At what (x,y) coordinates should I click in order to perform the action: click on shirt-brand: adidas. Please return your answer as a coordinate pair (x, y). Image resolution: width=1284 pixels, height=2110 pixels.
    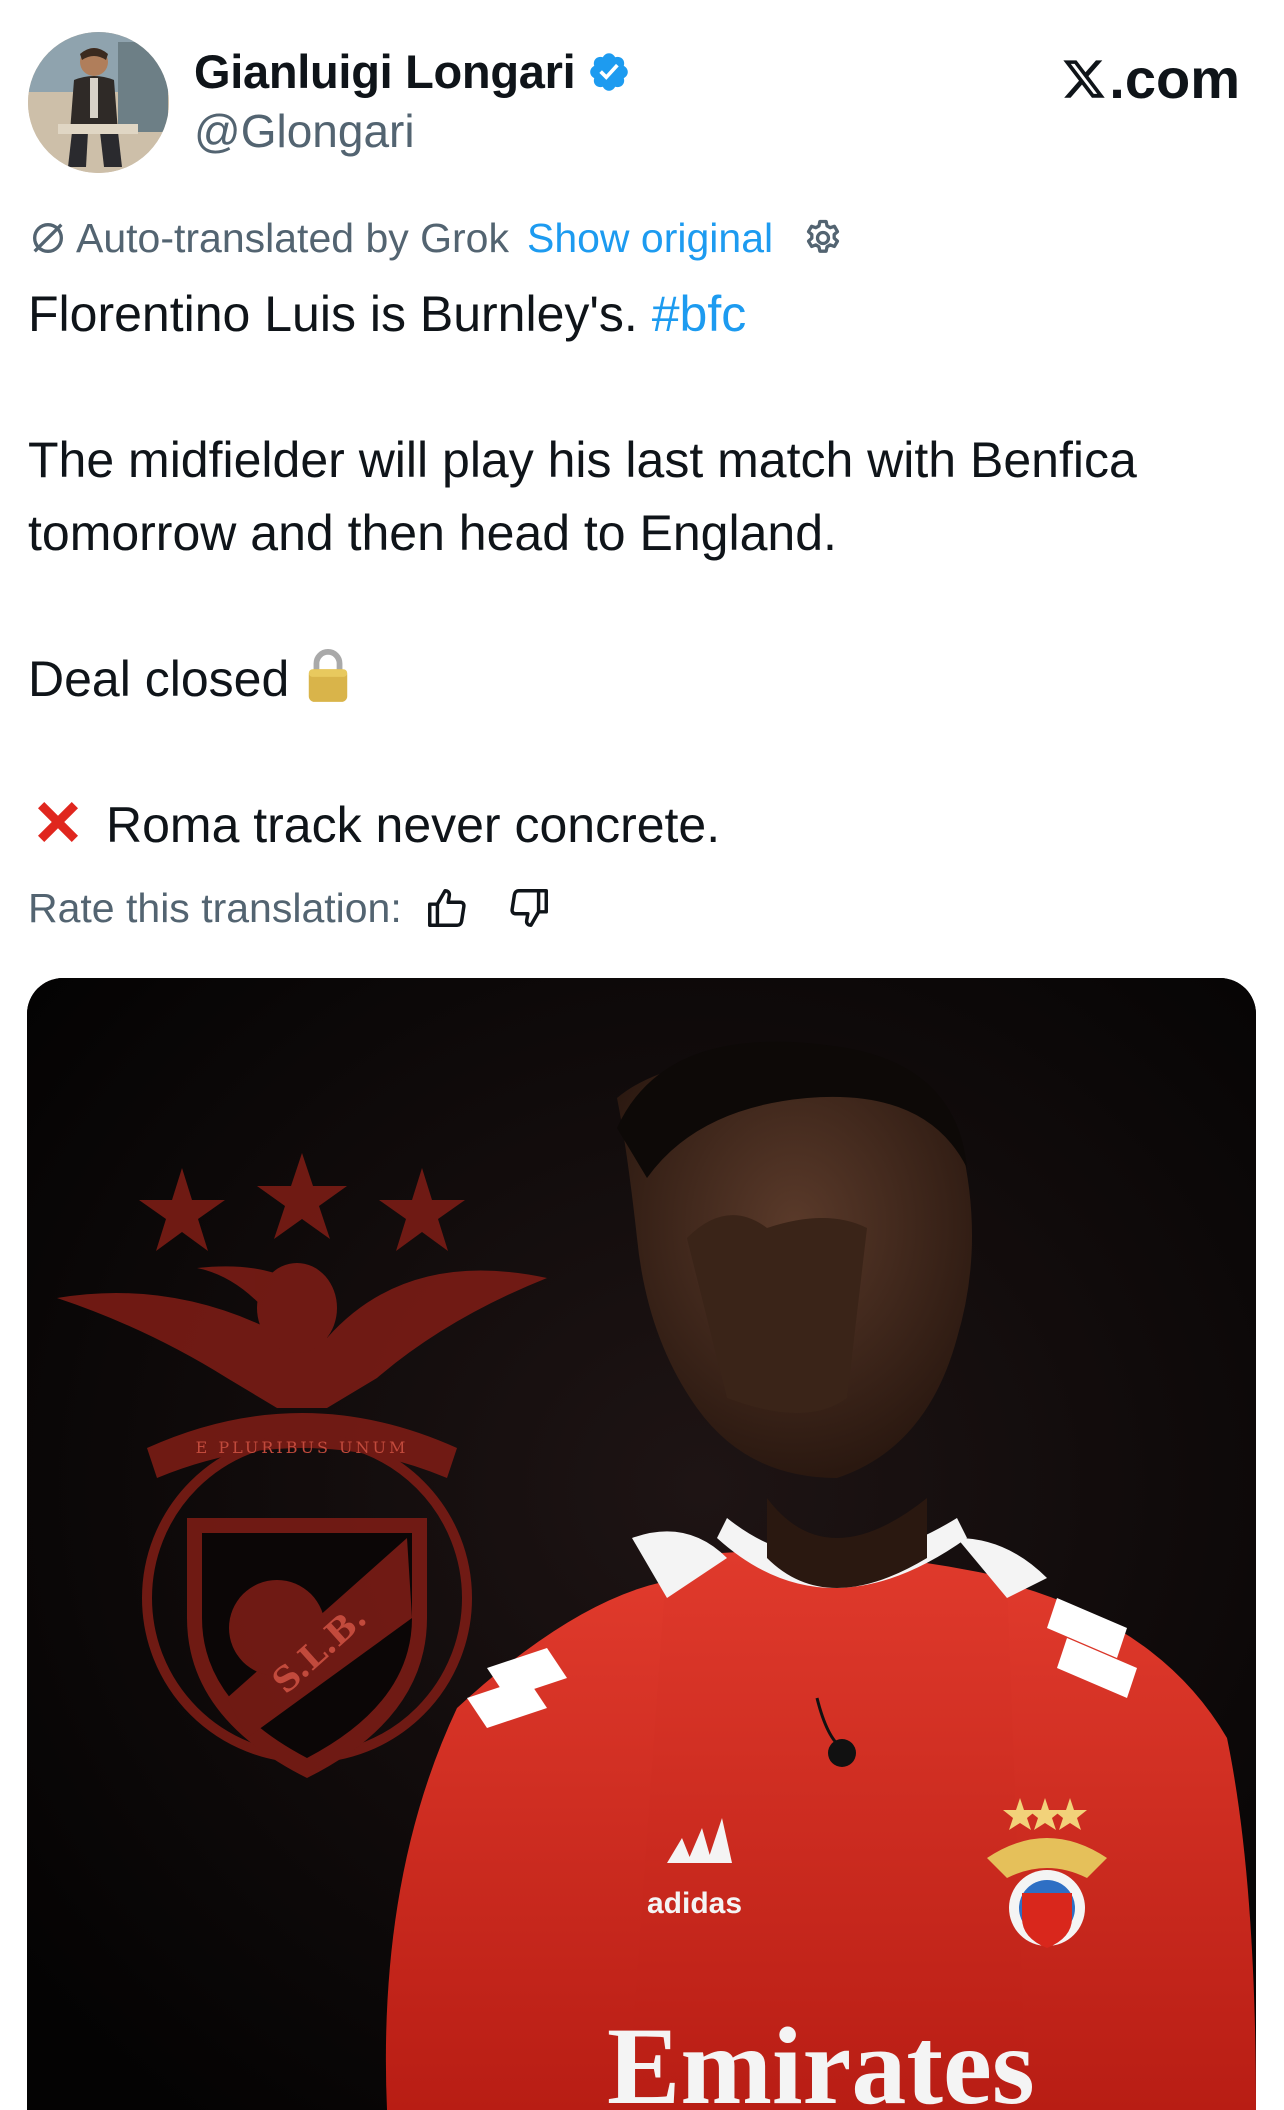
    Looking at the image, I should click on (694, 1903).